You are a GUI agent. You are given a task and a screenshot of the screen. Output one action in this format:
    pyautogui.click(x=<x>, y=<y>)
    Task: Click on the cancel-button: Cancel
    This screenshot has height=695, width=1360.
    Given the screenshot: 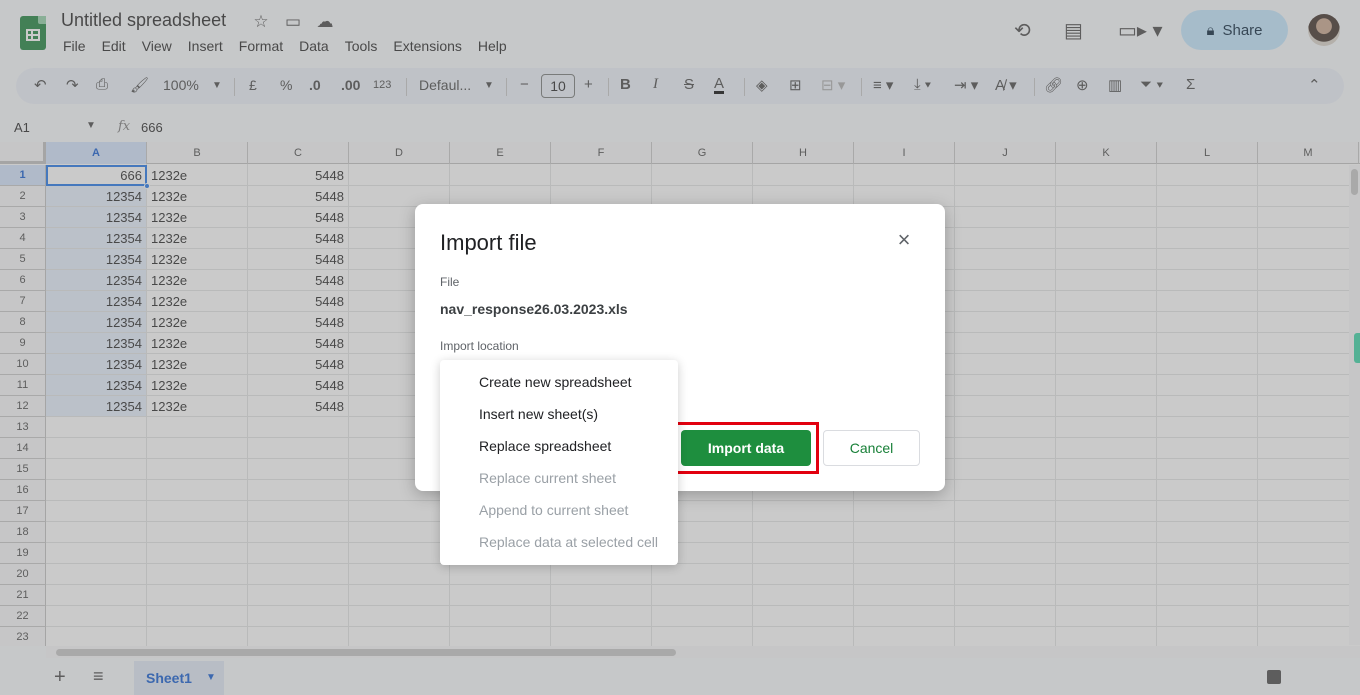 What is the action you would take?
    pyautogui.click(x=871, y=448)
    